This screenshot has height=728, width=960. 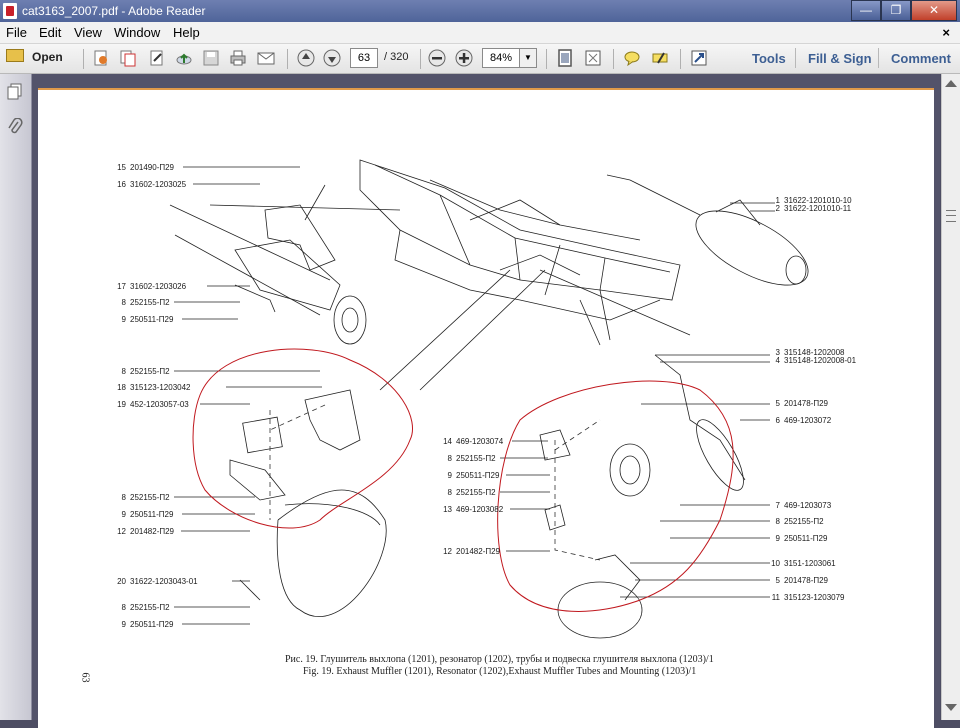 I want to click on part-label: 6 469-1203072, so click(x=803, y=420).